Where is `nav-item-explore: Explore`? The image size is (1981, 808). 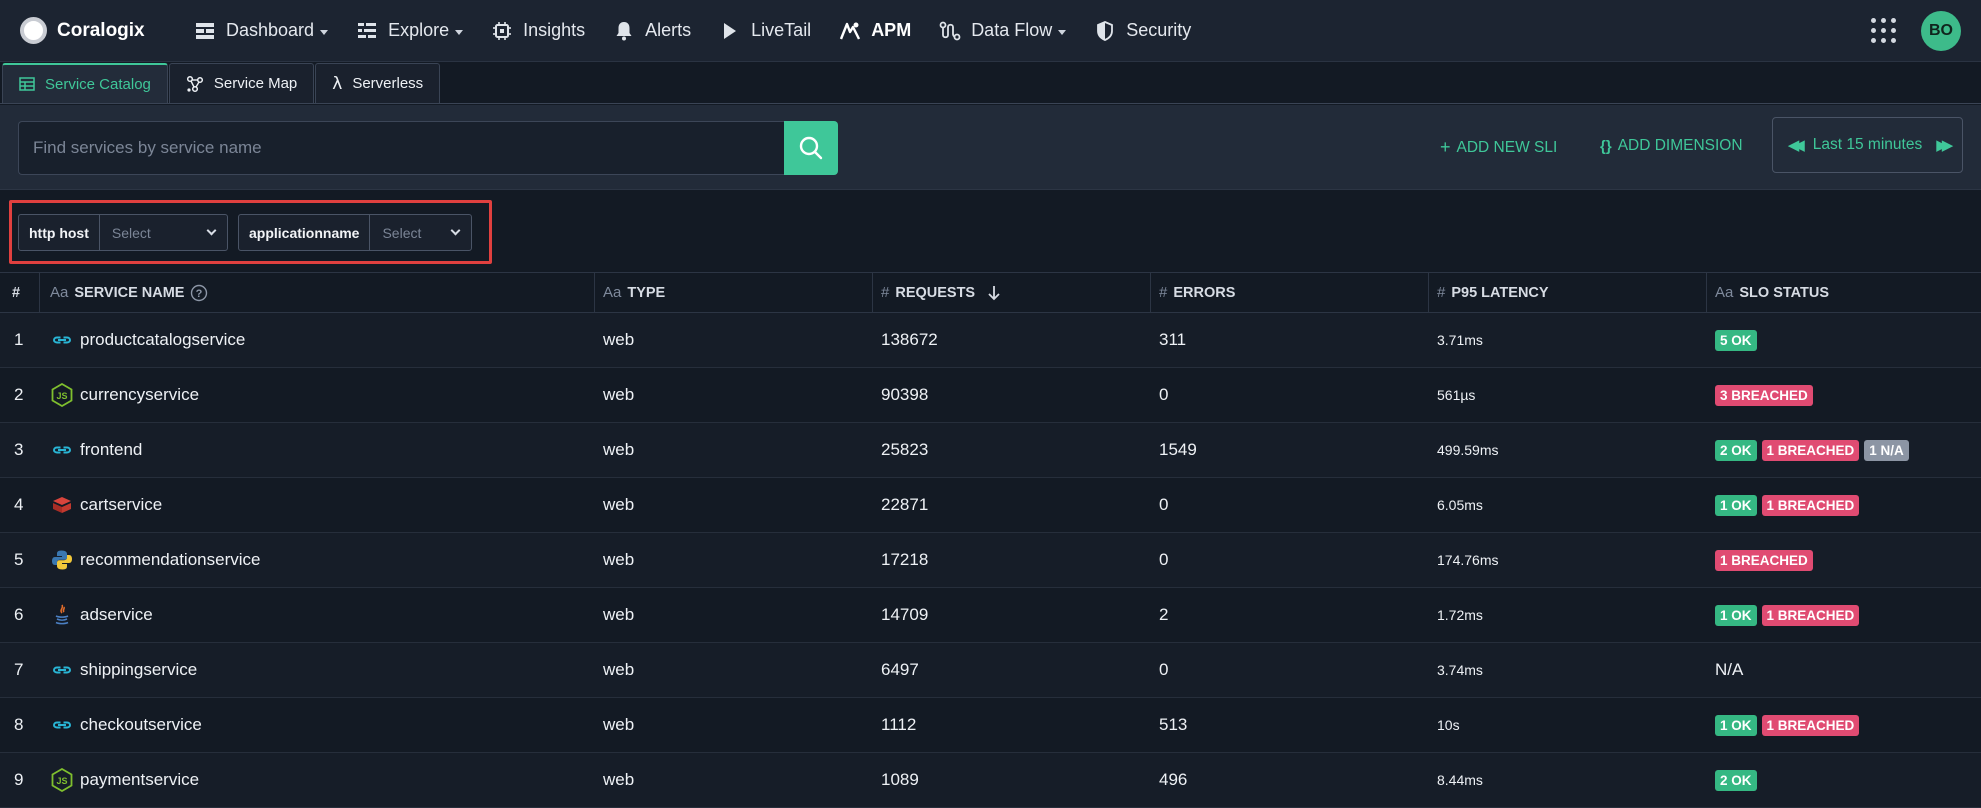
nav-item-explore: Explore is located at coordinates (409, 31).